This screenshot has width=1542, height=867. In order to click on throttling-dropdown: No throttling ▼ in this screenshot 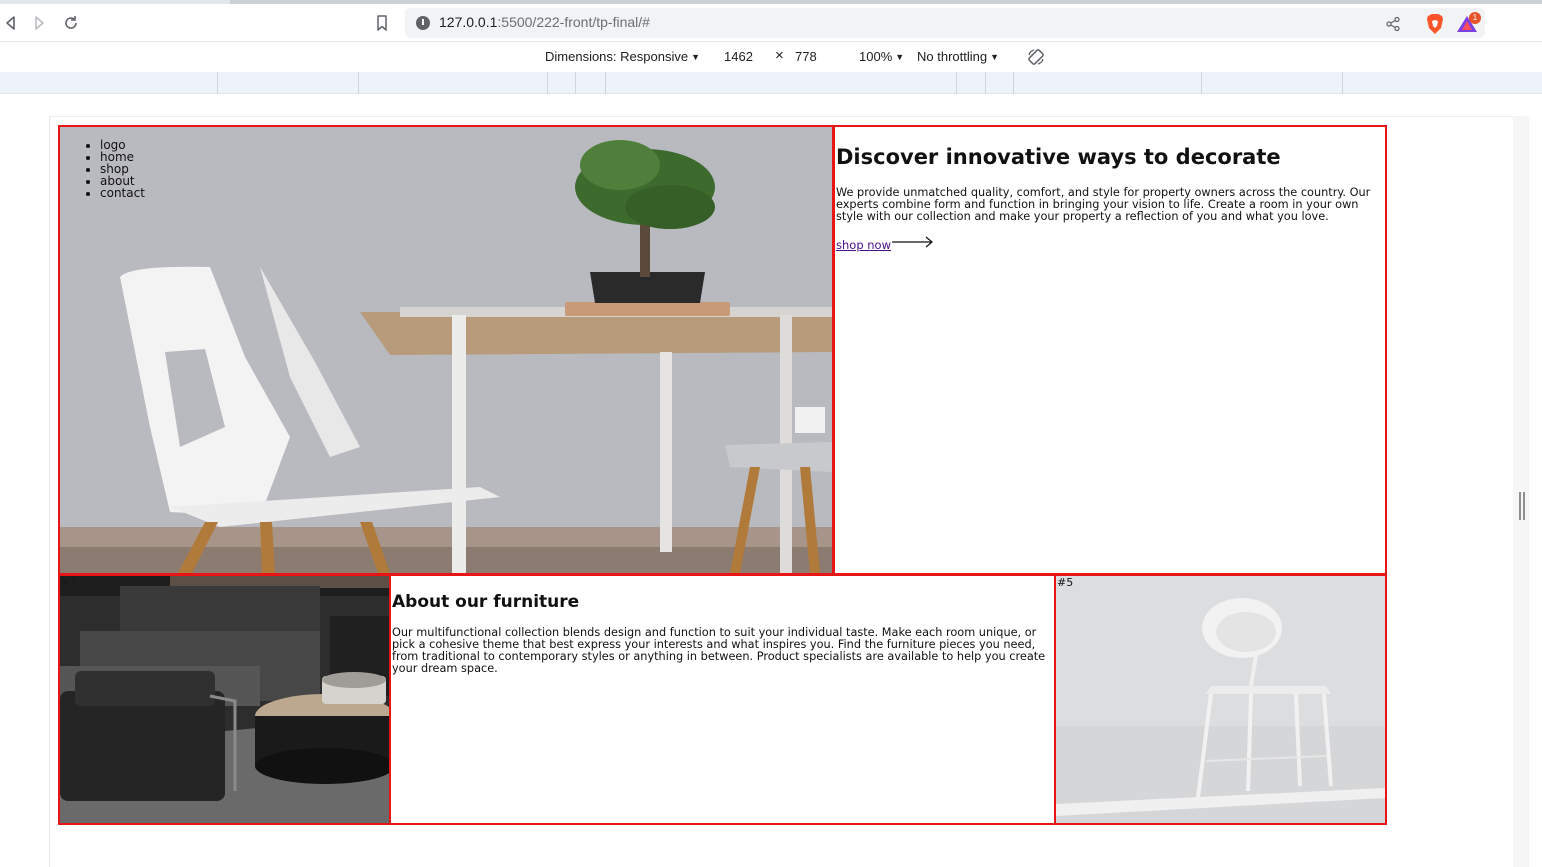, I will do `click(958, 56)`.